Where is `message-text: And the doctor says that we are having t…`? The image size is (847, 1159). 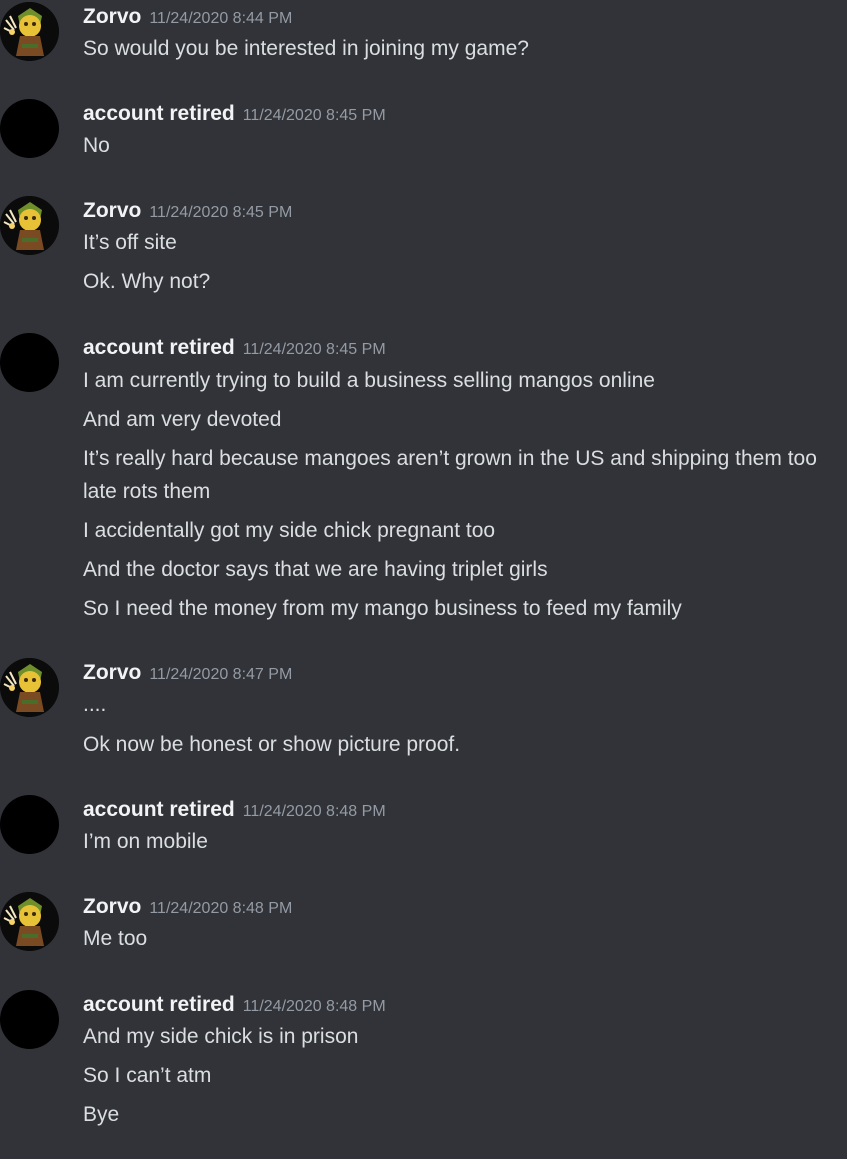 message-text: And the doctor says that we are having t… is located at coordinates (315, 569).